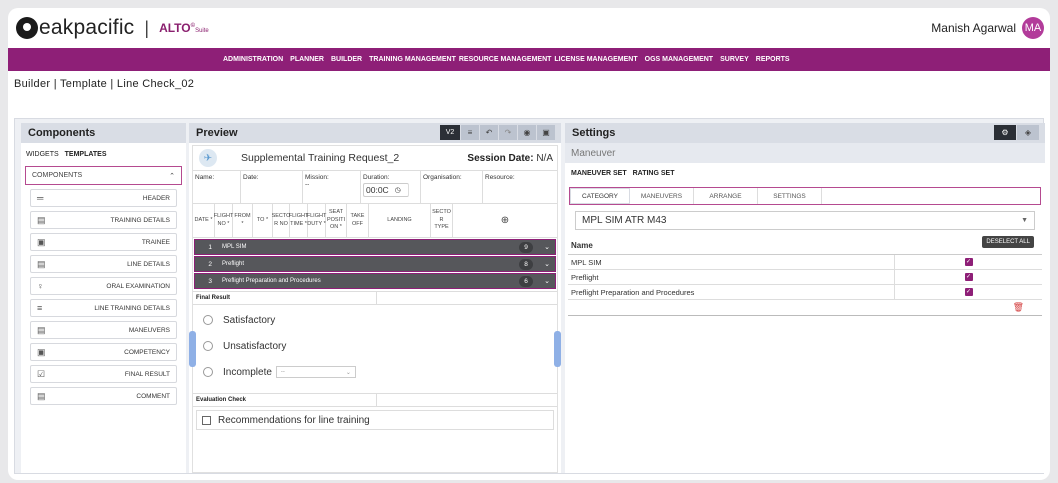 Image resolution: width=1058 pixels, height=483 pixels. Describe the element at coordinates (103, 175) in the screenshot. I see `components-select: COMPONENTS ⌃` at that location.